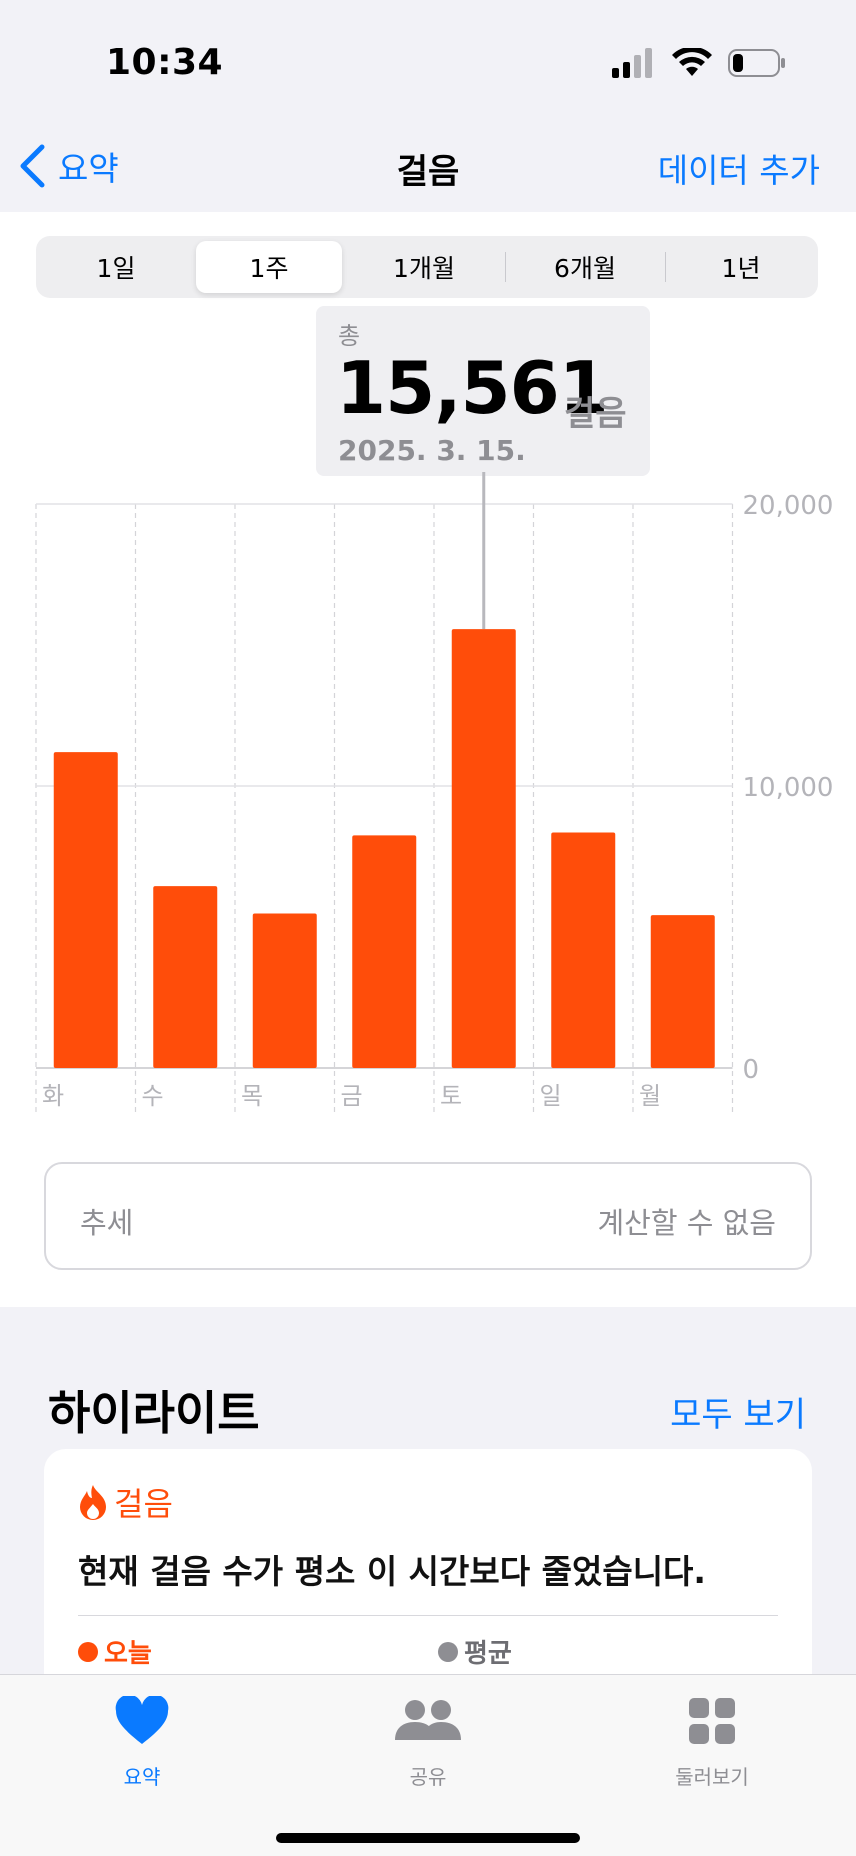  Describe the element at coordinates (585, 267) in the screenshot. I see `segment-six-months: 6개월` at that location.